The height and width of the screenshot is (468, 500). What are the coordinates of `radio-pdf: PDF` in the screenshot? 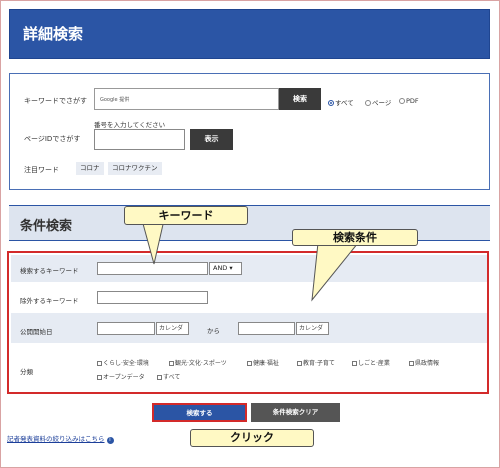 It's located at (409, 101).